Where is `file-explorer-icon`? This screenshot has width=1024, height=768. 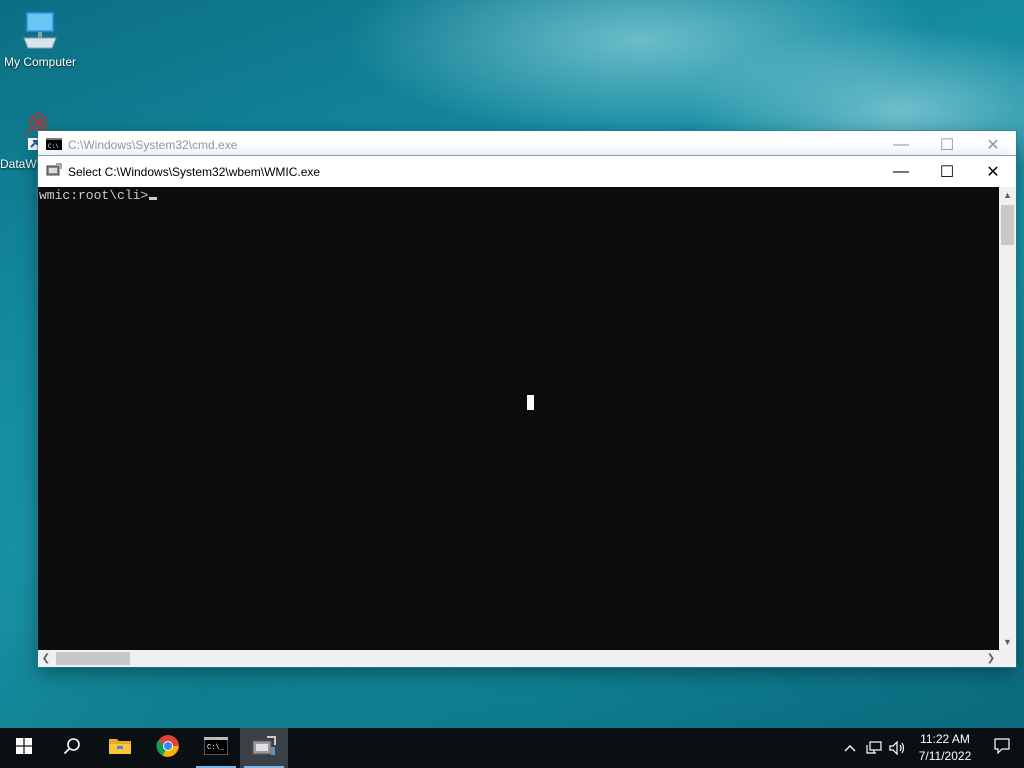 file-explorer-icon is located at coordinates (120, 748).